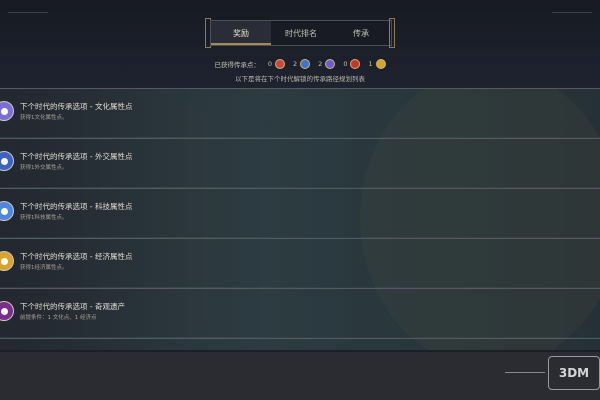 Image resolution: width=600 pixels, height=400 pixels. What do you see at coordinates (392, 33) in the screenshot?
I see `tab-bar-right-cap` at bounding box center [392, 33].